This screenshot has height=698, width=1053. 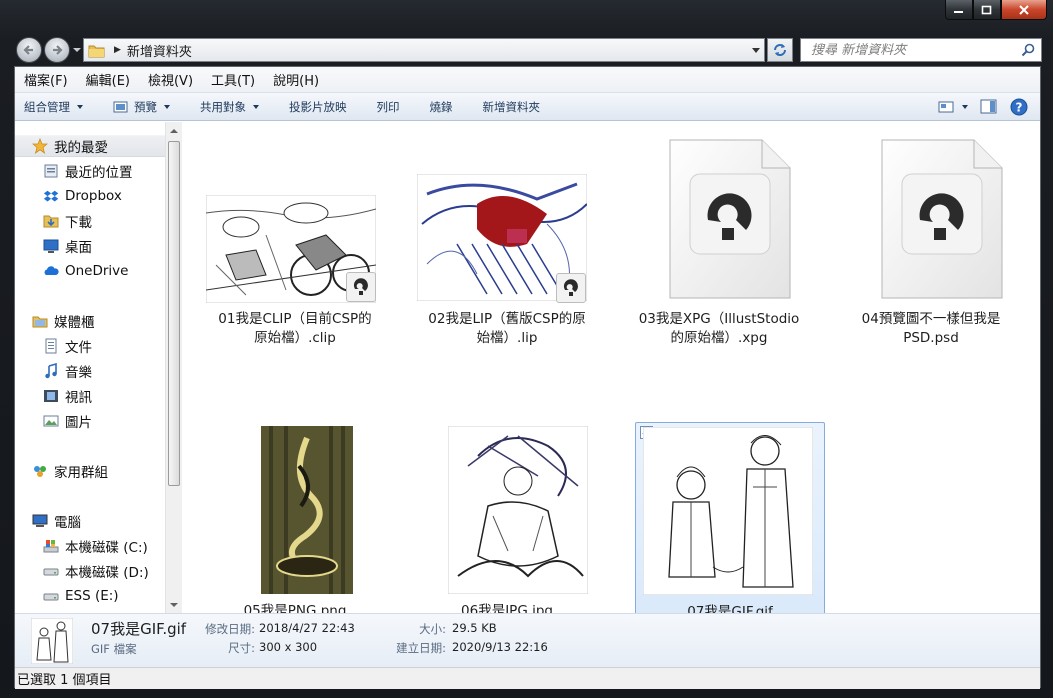 I want to click on file-name-line1: 03我是XPG（IllustStodio, so click(x=719, y=319).